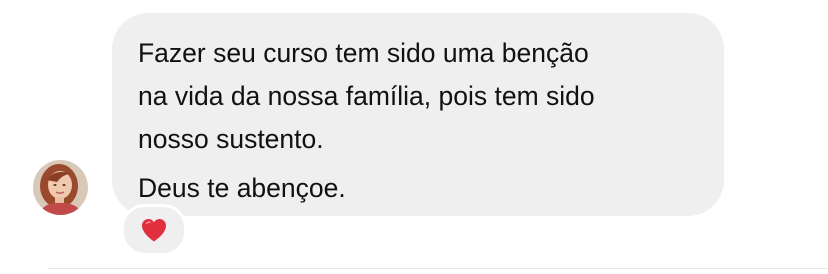 The image size is (828, 274). I want to click on reaction-badge, so click(154, 230).